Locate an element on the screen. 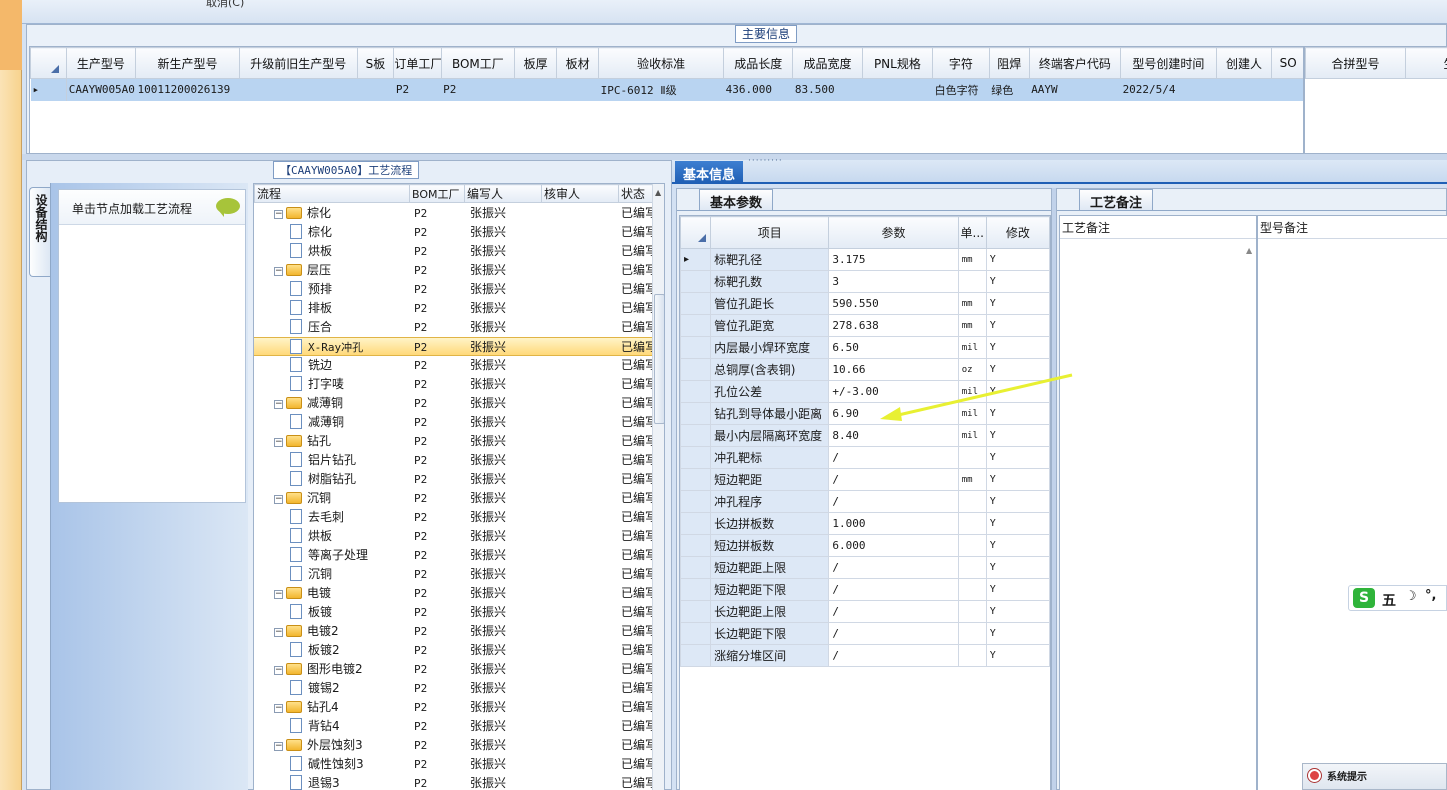 Image resolution: width=1447 pixels, height=790 pixels. tree-row: 板镀P2张振兴已编写 is located at coordinates (453, 612).